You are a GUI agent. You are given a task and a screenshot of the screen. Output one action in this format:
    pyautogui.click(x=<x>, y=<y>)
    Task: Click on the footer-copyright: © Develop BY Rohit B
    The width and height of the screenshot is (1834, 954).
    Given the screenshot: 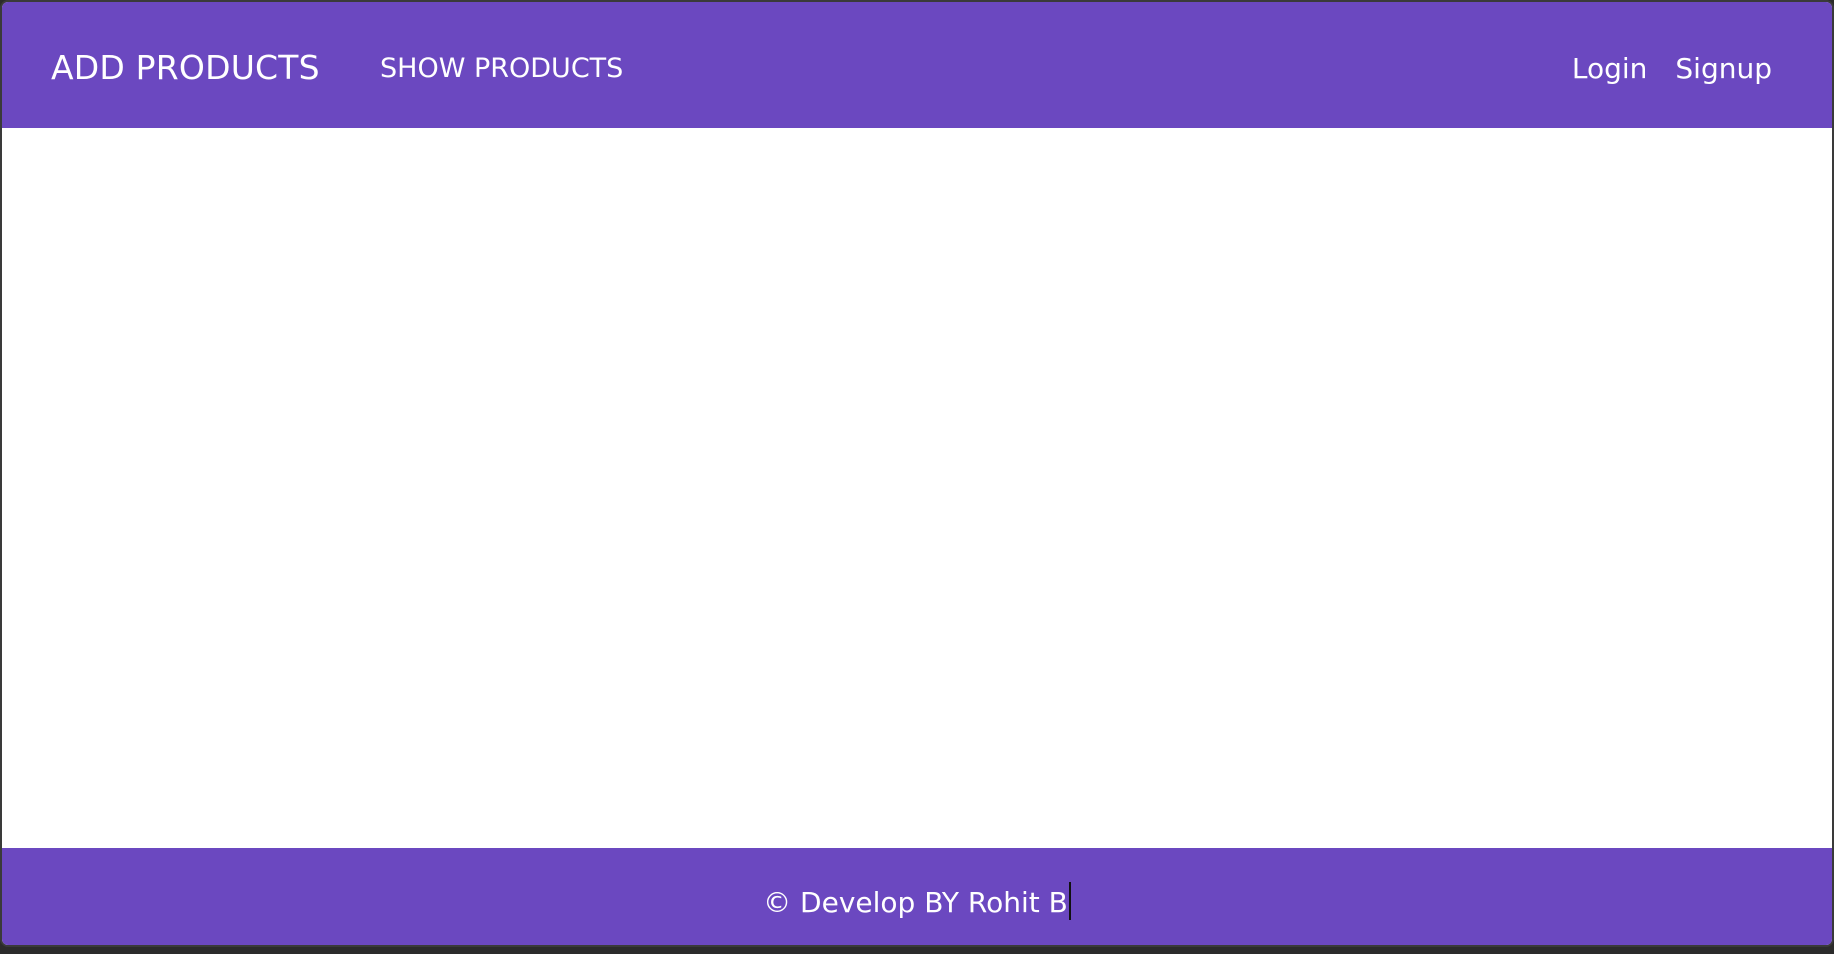 What is the action you would take?
    pyautogui.click(x=917, y=901)
    